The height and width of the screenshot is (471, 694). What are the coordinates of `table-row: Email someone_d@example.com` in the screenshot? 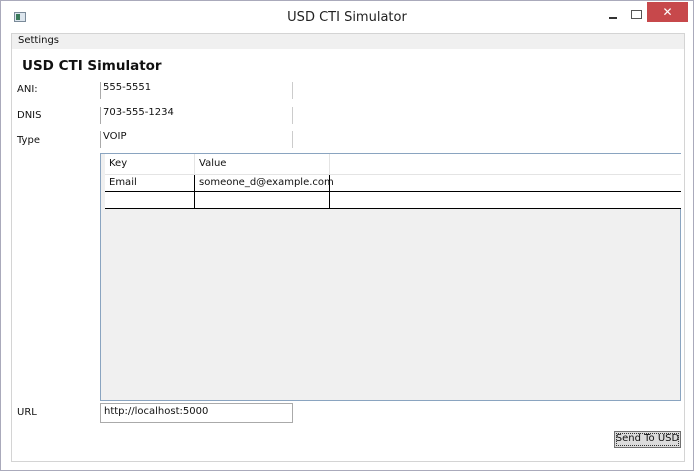 It's located at (393, 183).